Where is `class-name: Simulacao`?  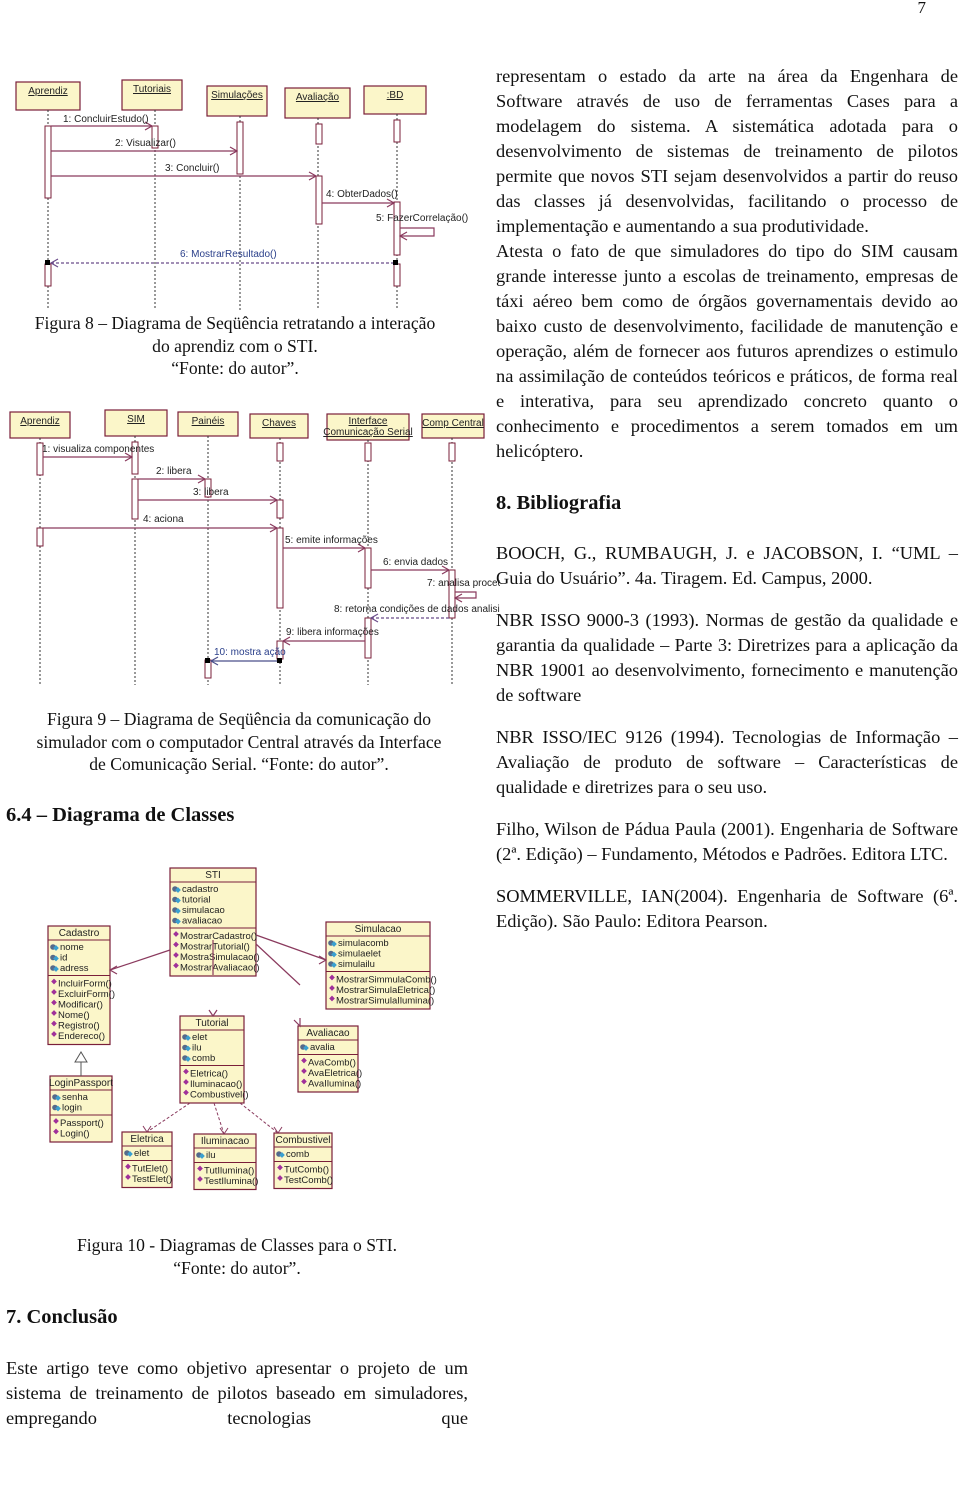
class-name: Simulacao is located at coordinates (378, 929).